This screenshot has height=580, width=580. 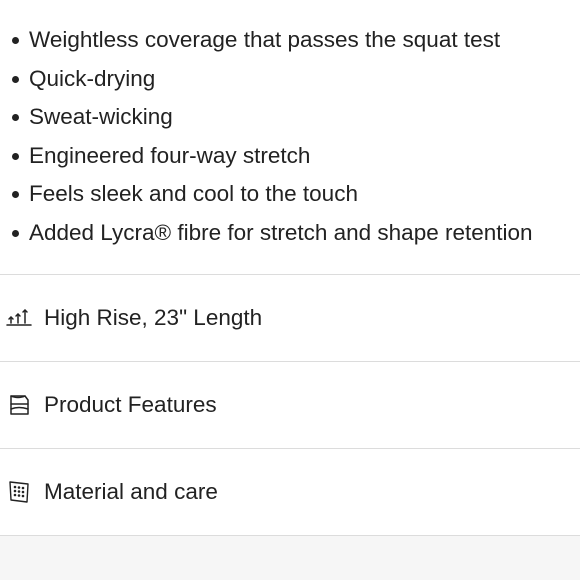 What do you see at coordinates (19, 492) in the screenshot?
I see `material-care-icon` at bounding box center [19, 492].